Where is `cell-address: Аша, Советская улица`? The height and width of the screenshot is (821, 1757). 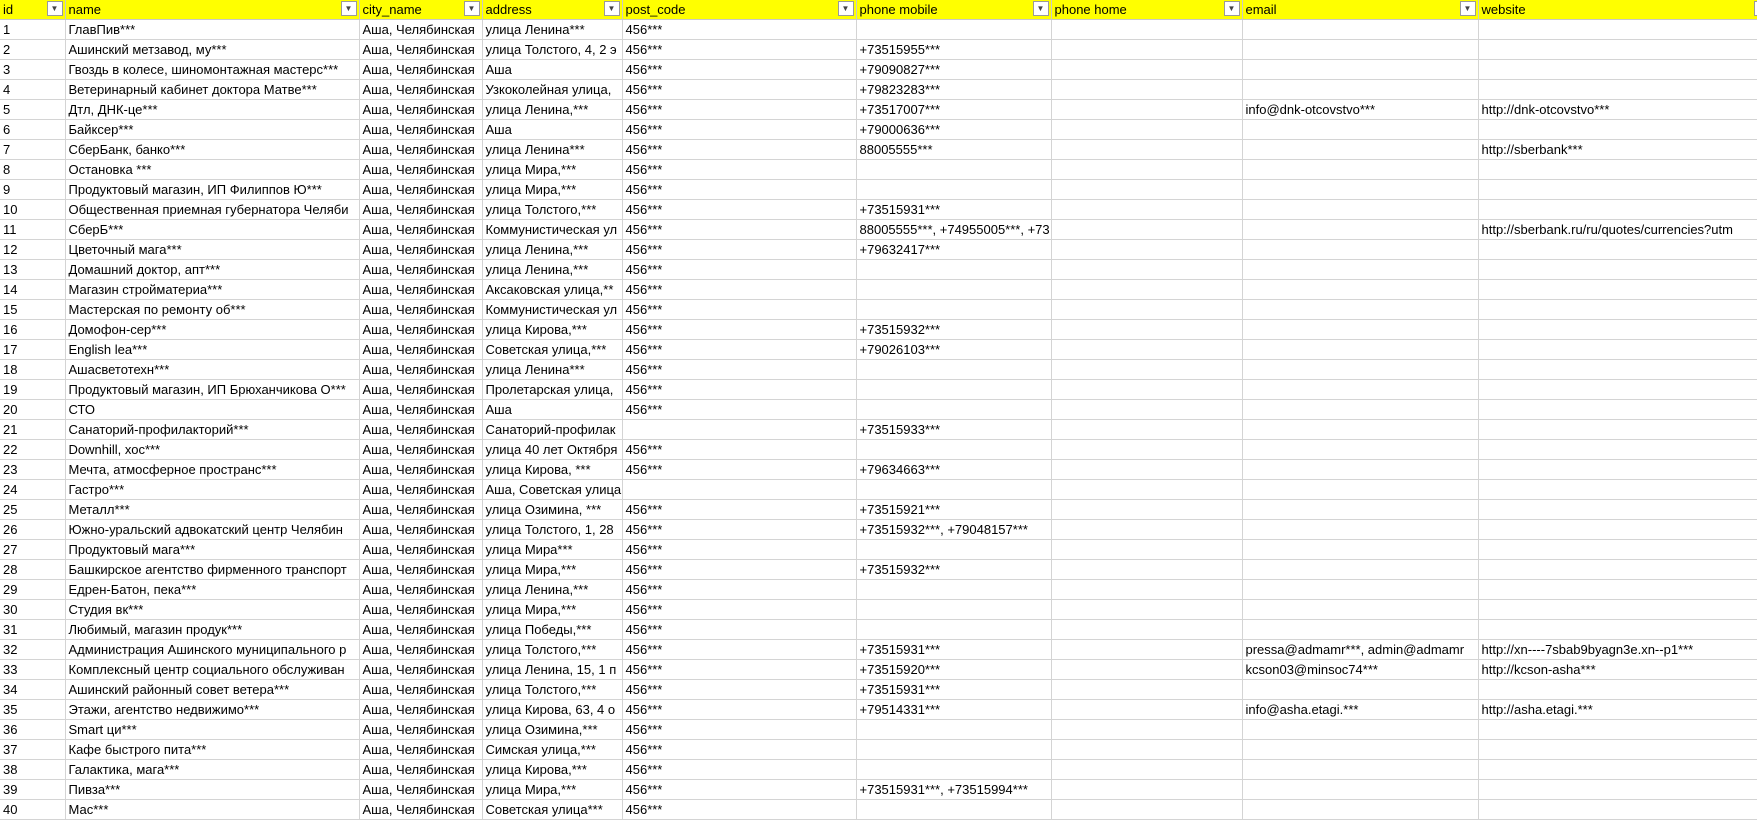 cell-address: Аша, Советская улица is located at coordinates (552, 489).